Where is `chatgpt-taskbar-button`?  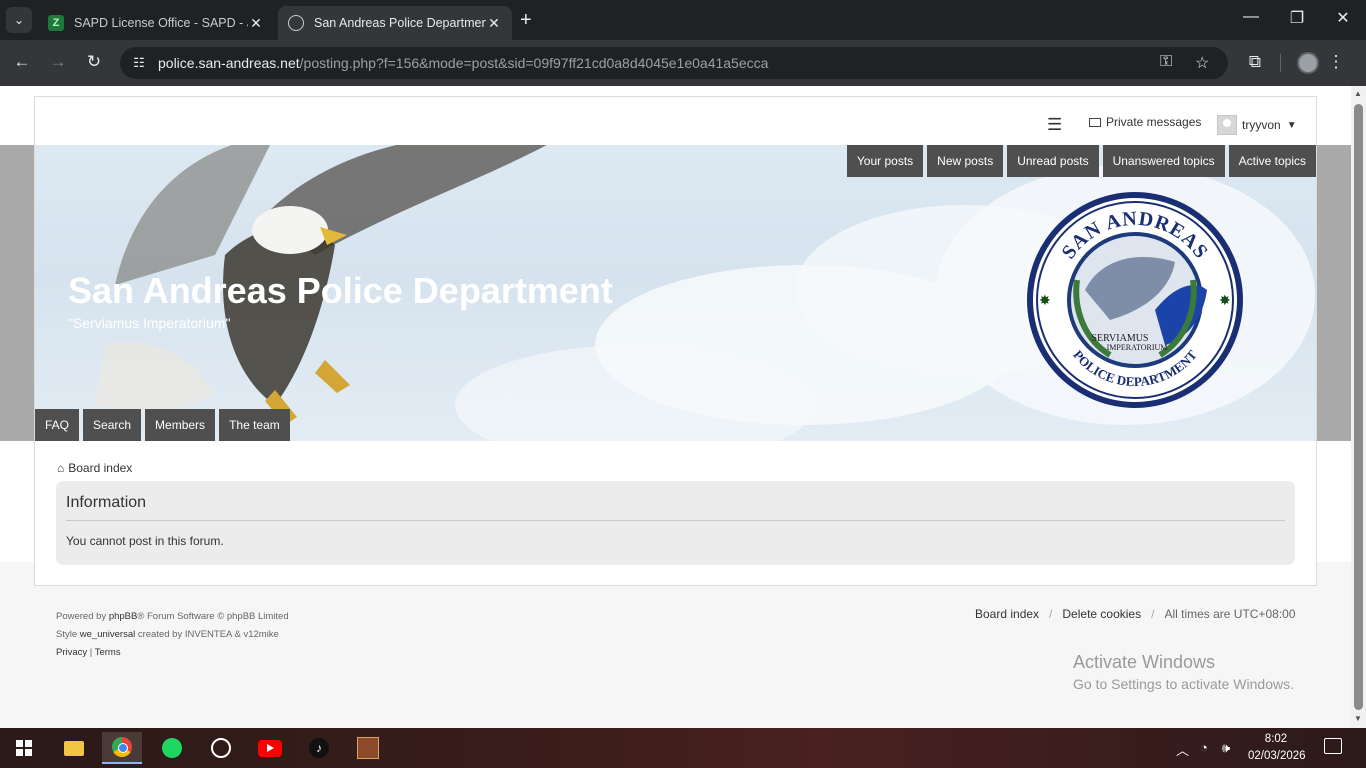
chatgpt-taskbar-button is located at coordinates (221, 748).